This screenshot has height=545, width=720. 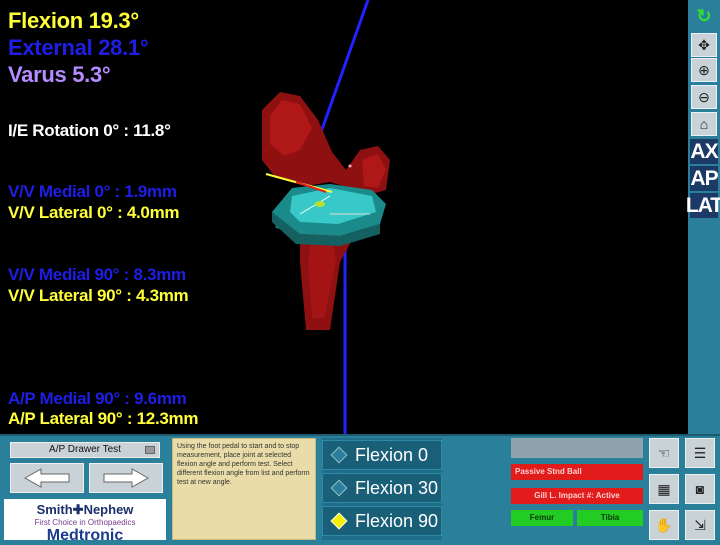 I want to click on external-readout: External 28.1°, so click(x=78, y=47).